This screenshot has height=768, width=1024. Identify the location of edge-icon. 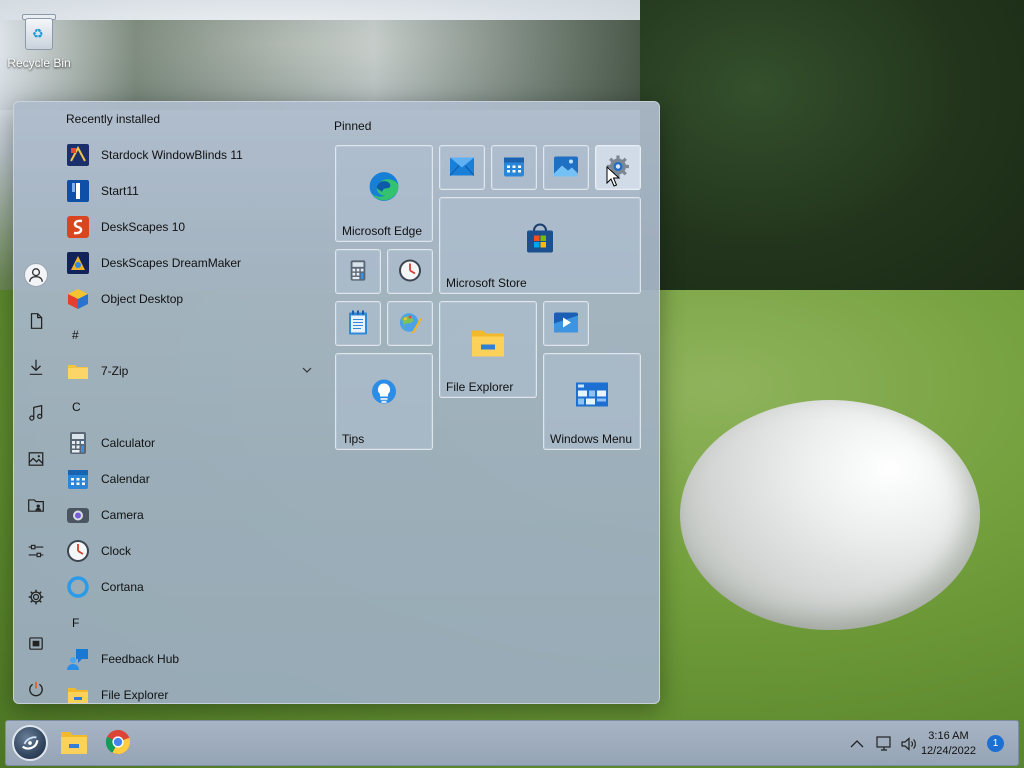
(384, 187).